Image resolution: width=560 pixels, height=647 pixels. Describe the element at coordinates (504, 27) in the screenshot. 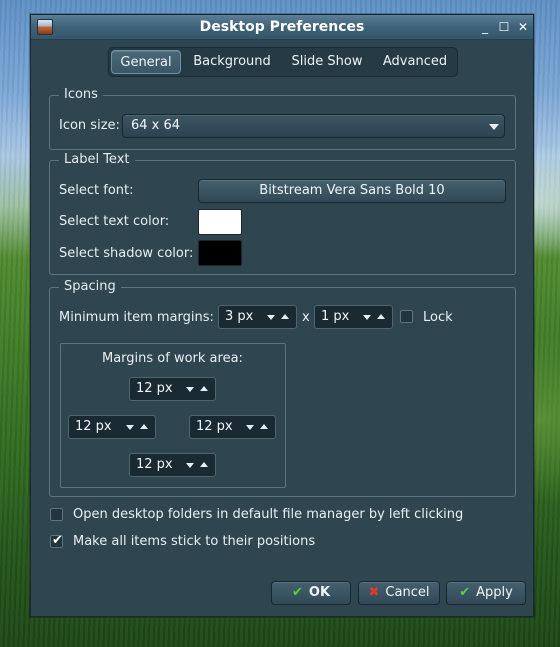

I see `maximize-icon: ☐` at that location.